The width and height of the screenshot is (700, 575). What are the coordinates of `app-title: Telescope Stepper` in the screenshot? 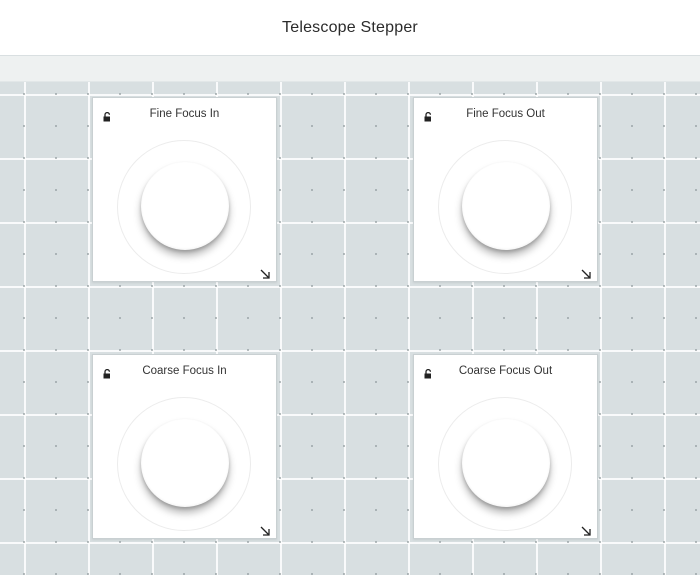 It's located at (350, 27).